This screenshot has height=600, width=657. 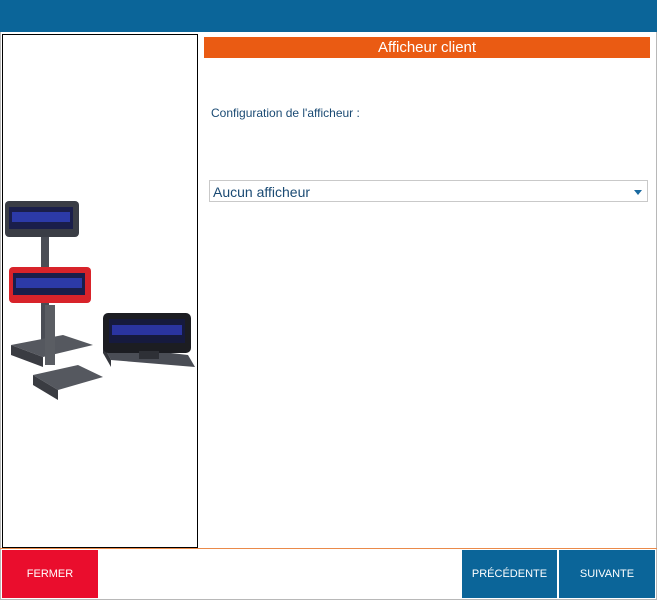 I want to click on top-bar, so click(x=328, y=16).